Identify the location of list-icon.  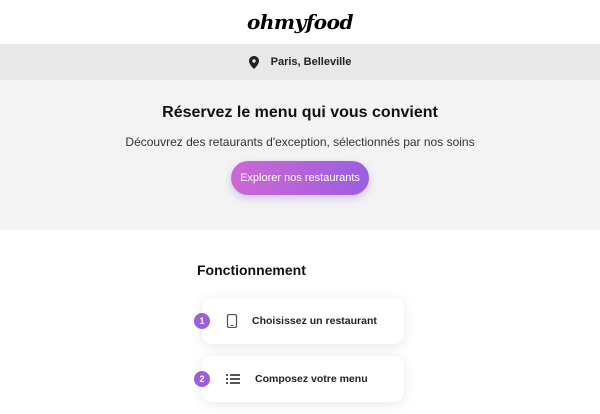
(233, 379).